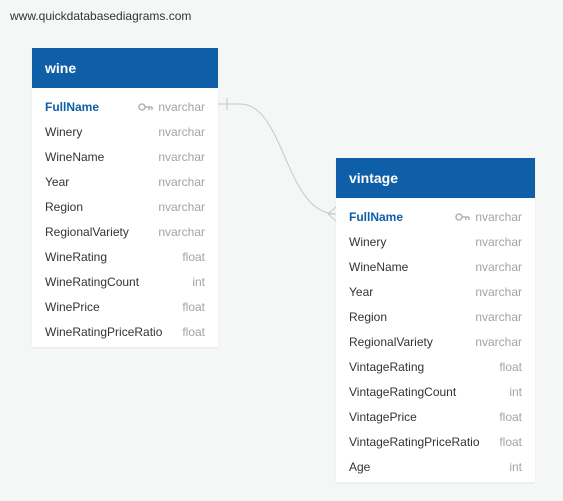  Describe the element at coordinates (360, 466) in the screenshot. I see `column-name: Age` at that location.